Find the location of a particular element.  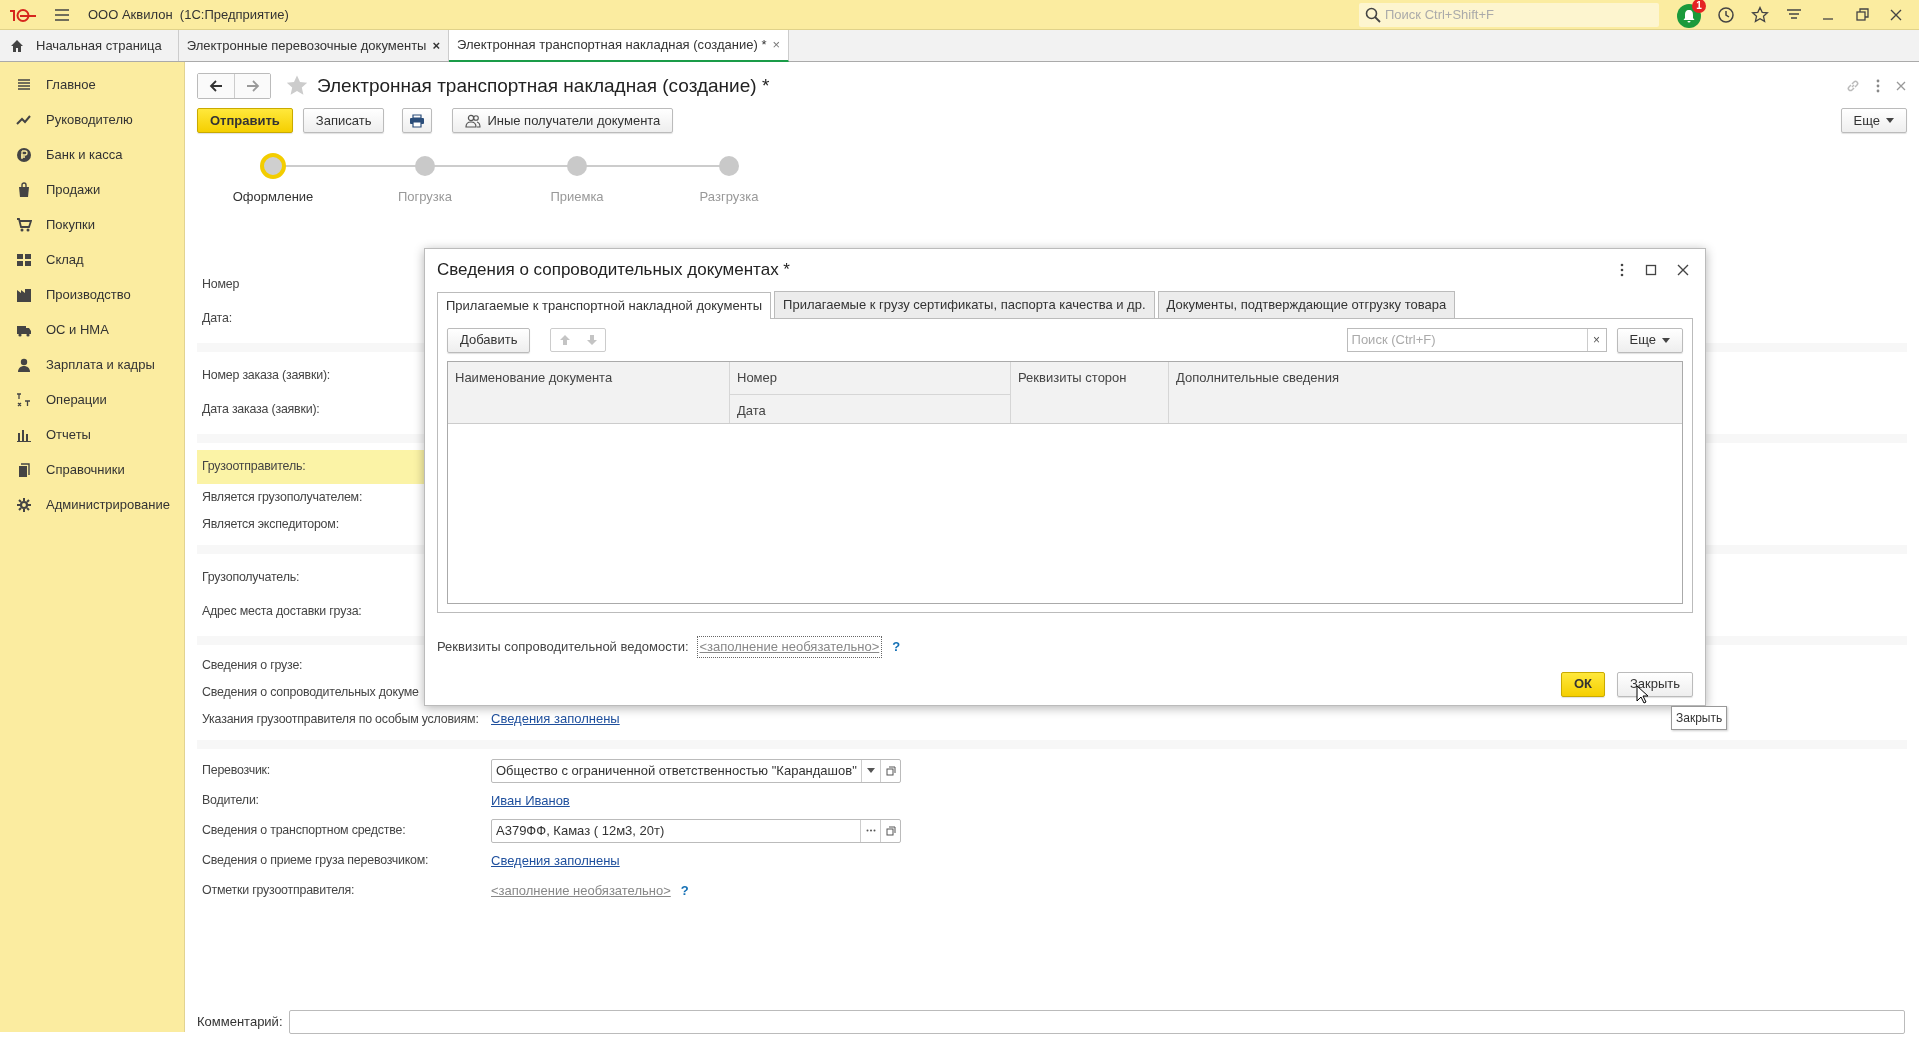

sidebar-item: Руководителю is located at coordinates (92, 119).